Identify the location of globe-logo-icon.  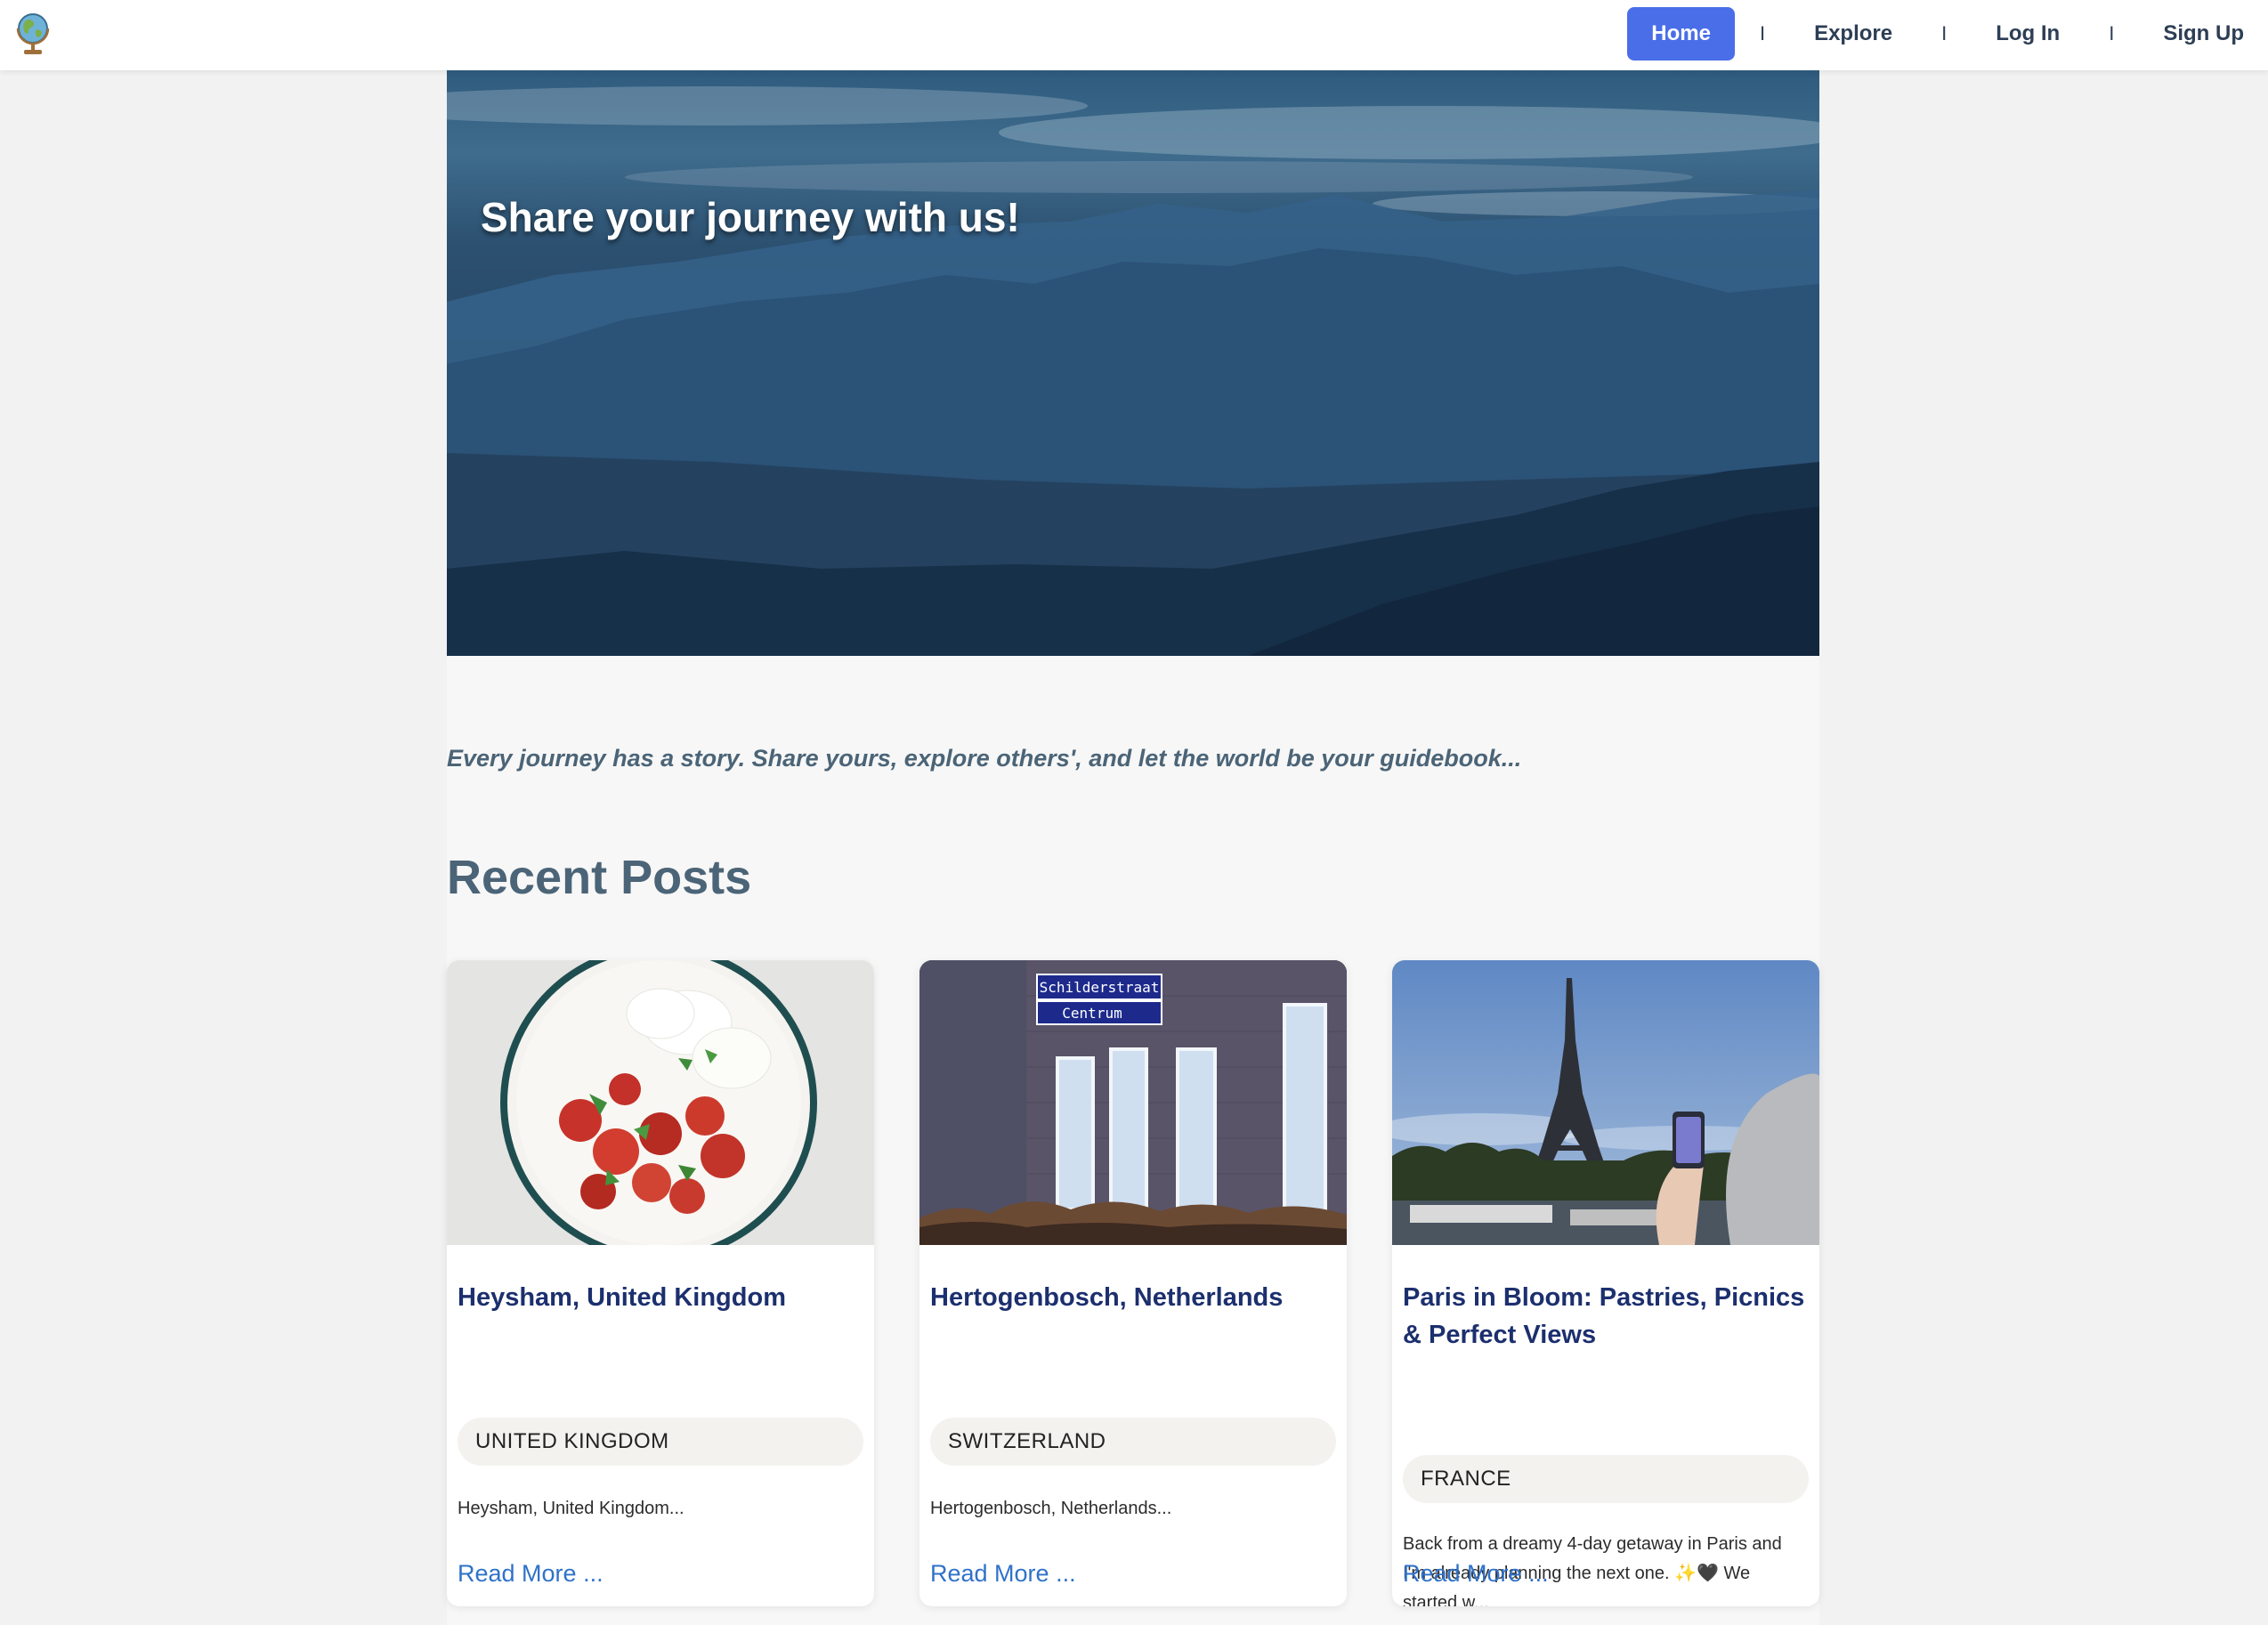
(33, 34).